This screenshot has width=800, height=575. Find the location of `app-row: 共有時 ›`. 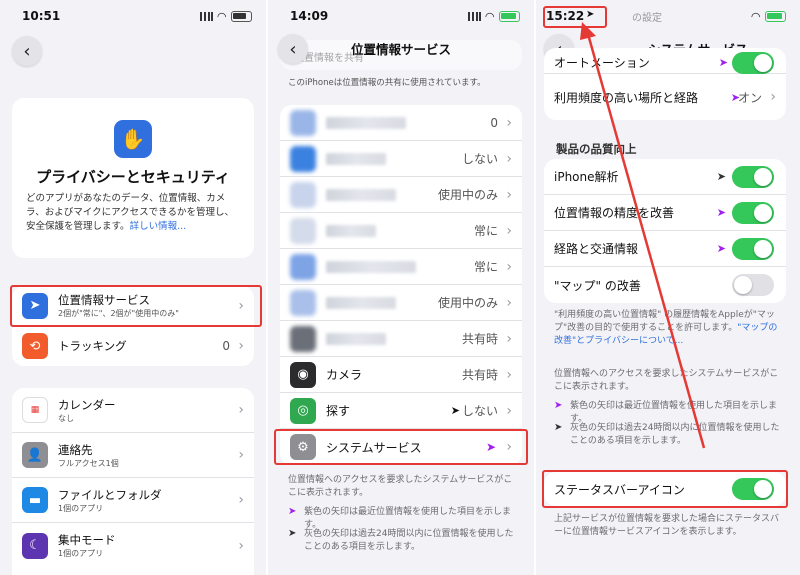

app-row: 共有時 › is located at coordinates (401, 339).